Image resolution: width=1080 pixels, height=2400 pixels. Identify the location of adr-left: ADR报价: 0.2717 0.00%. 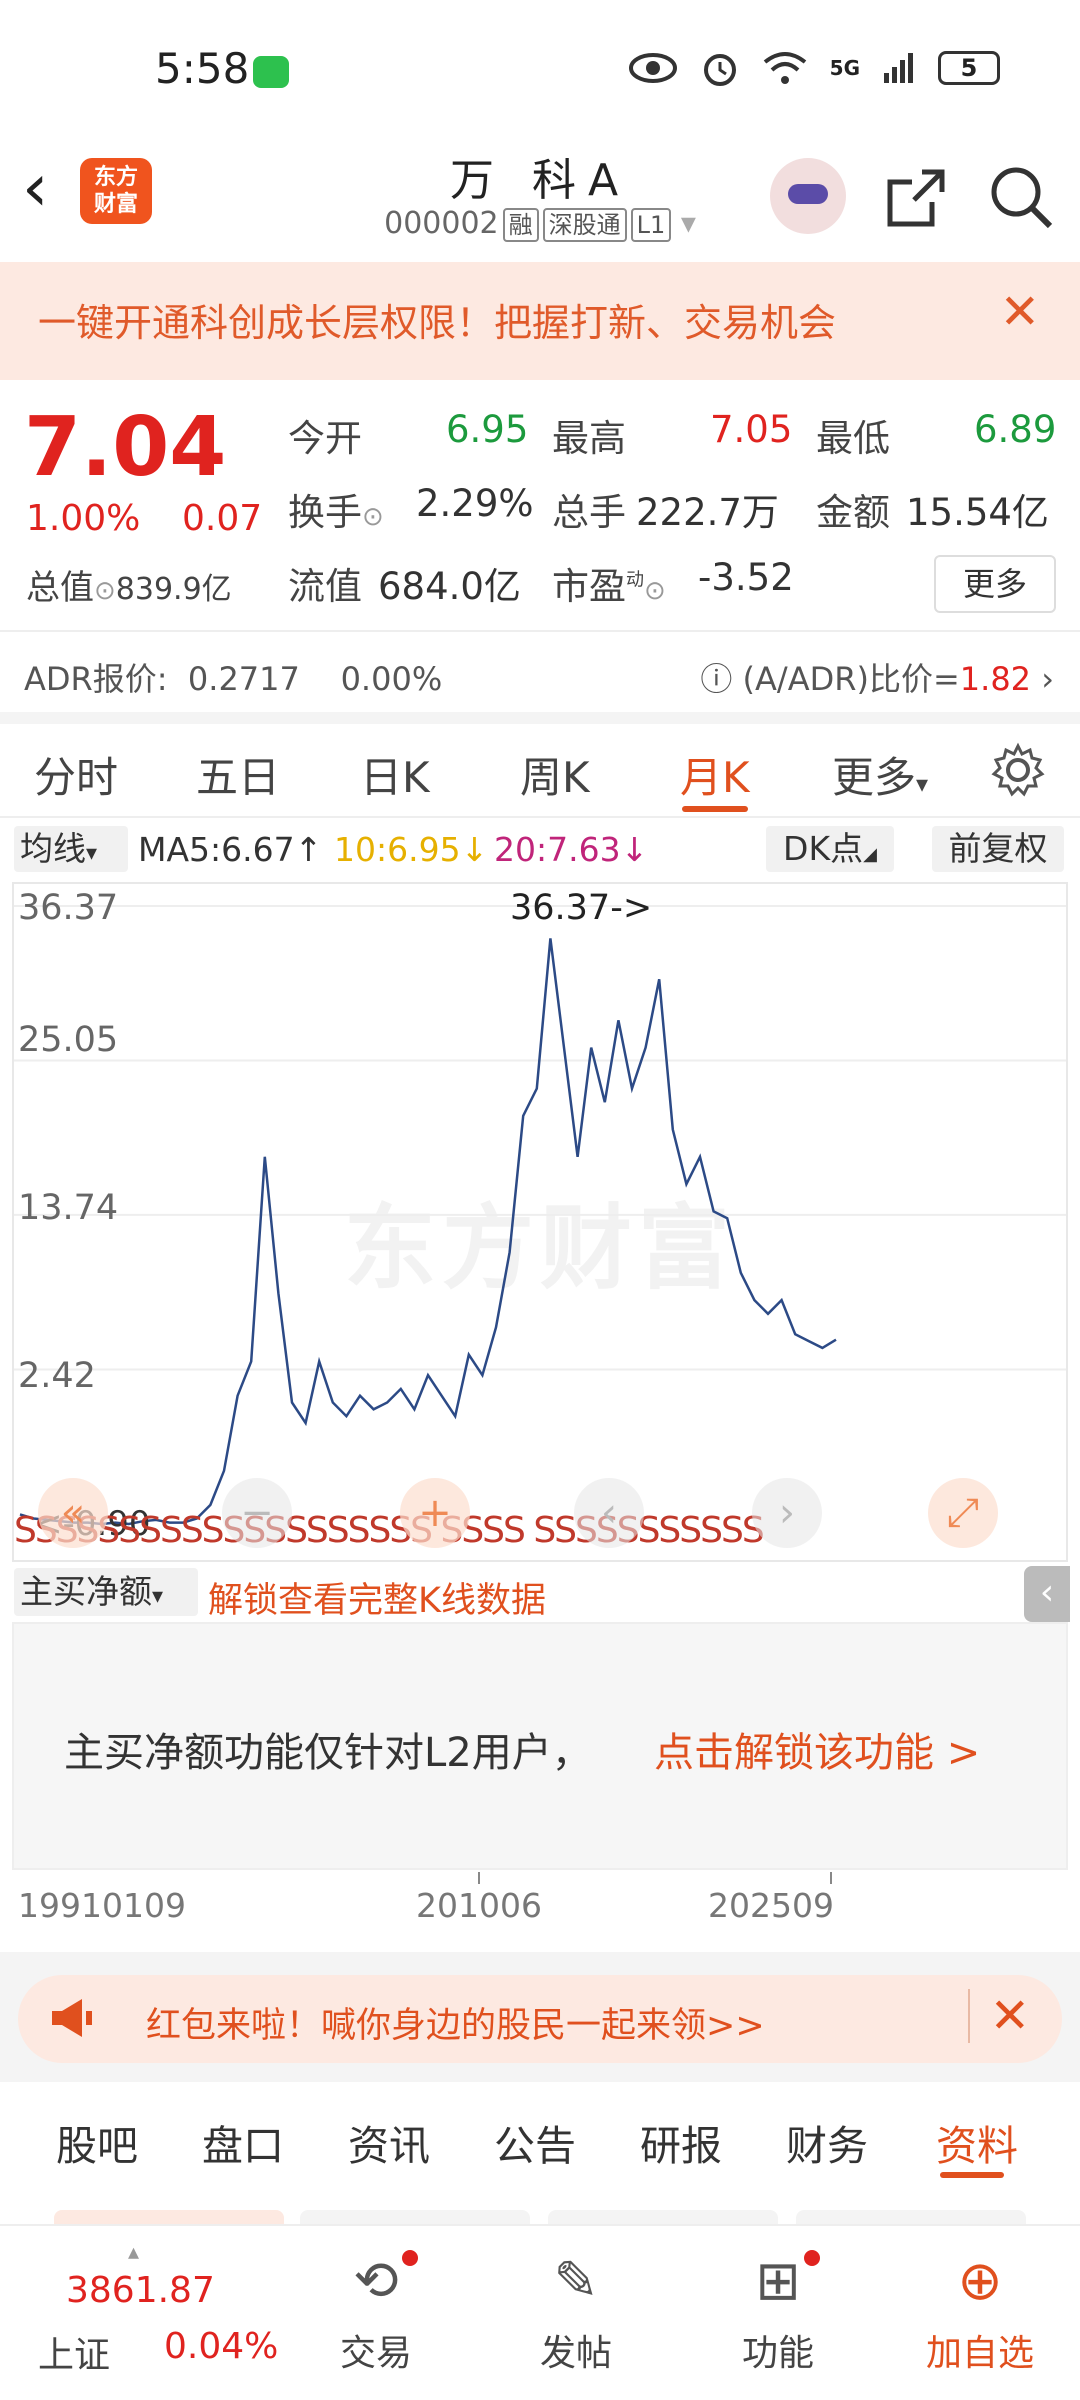
(233, 677).